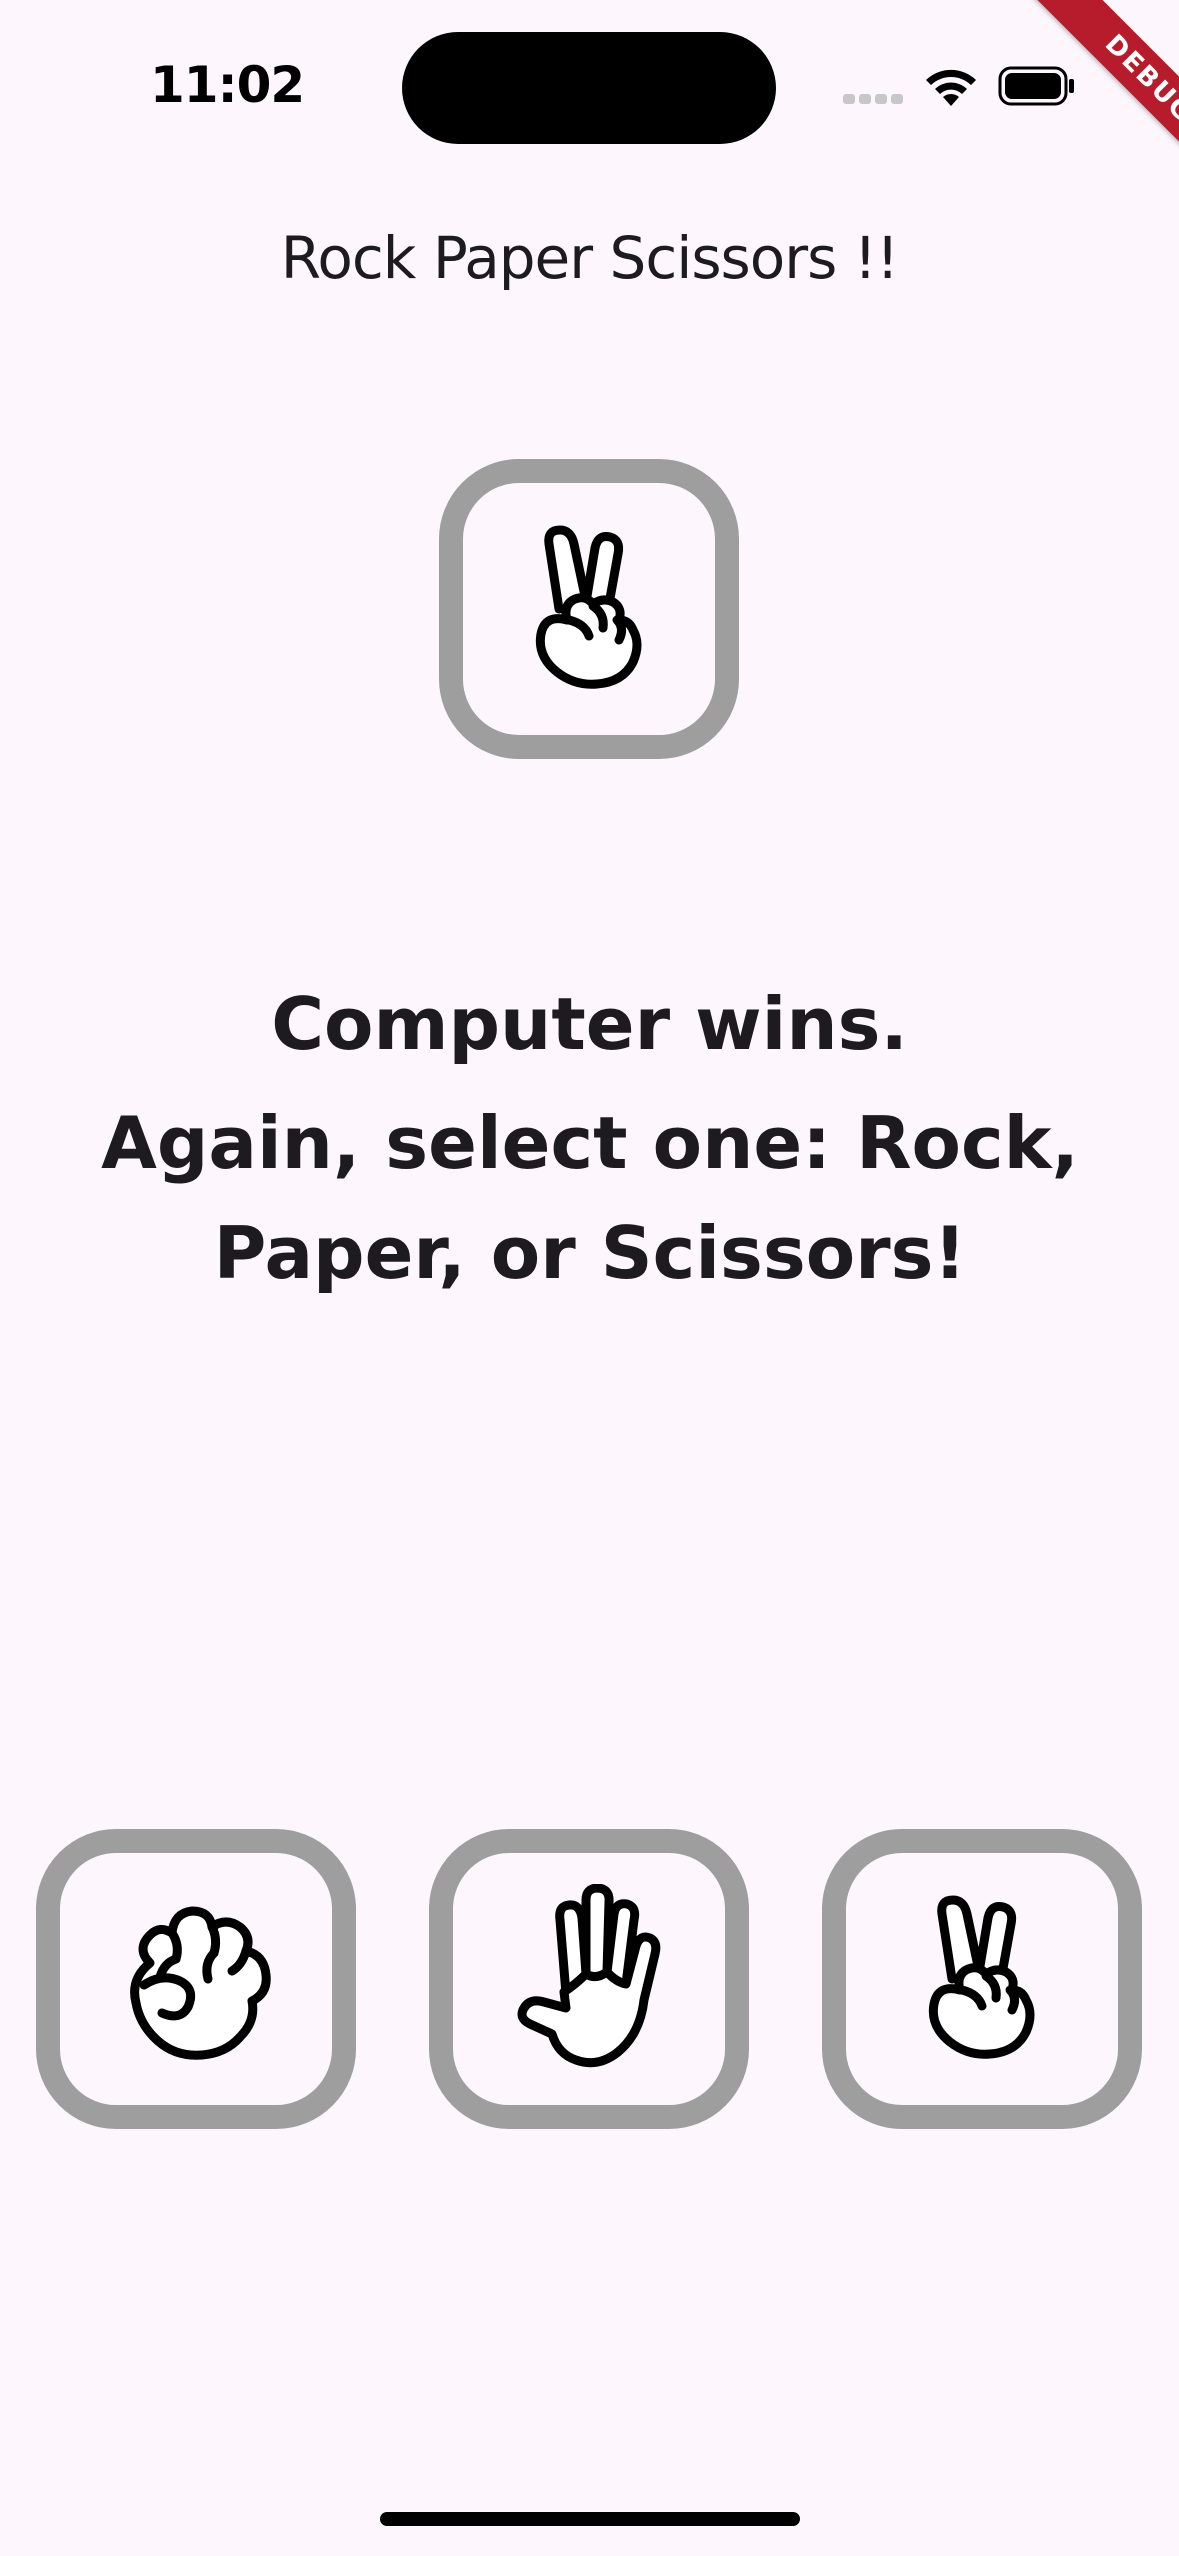 The image size is (1179, 2556). Describe the element at coordinates (589, 1024) in the screenshot. I see `result-message: Computer wins.` at that location.